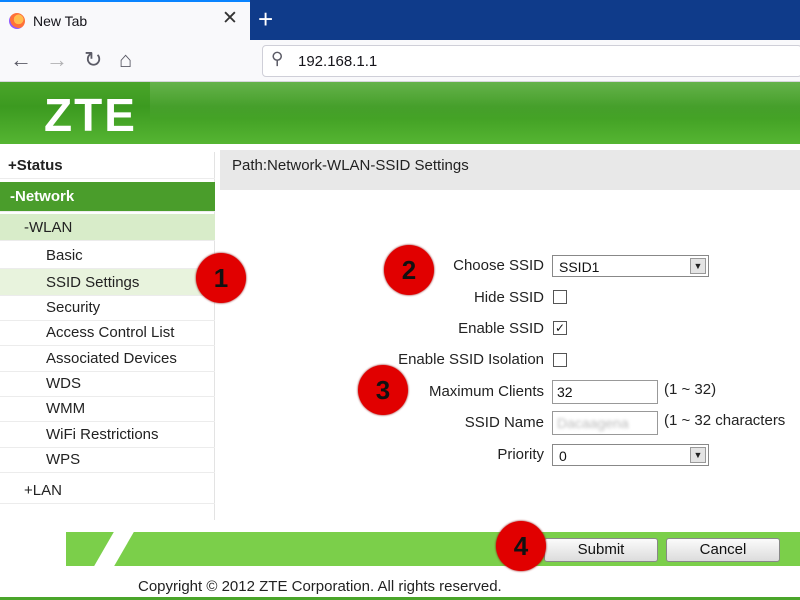  What do you see at coordinates (630, 266) in the screenshot?
I see `choose-ssid-select: SSID1 ▼` at bounding box center [630, 266].